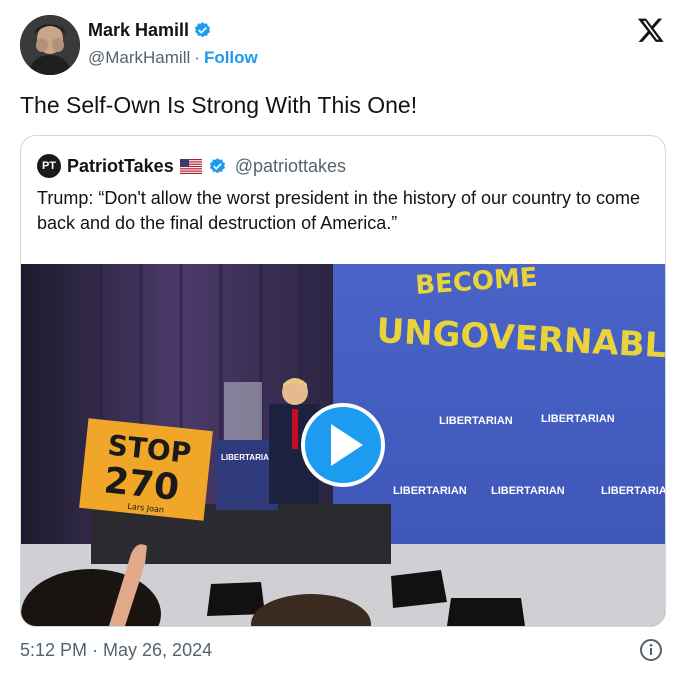 This screenshot has width=687, height=673. I want to click on quoted-author-handle: @patriottakes, so click(290, 166).